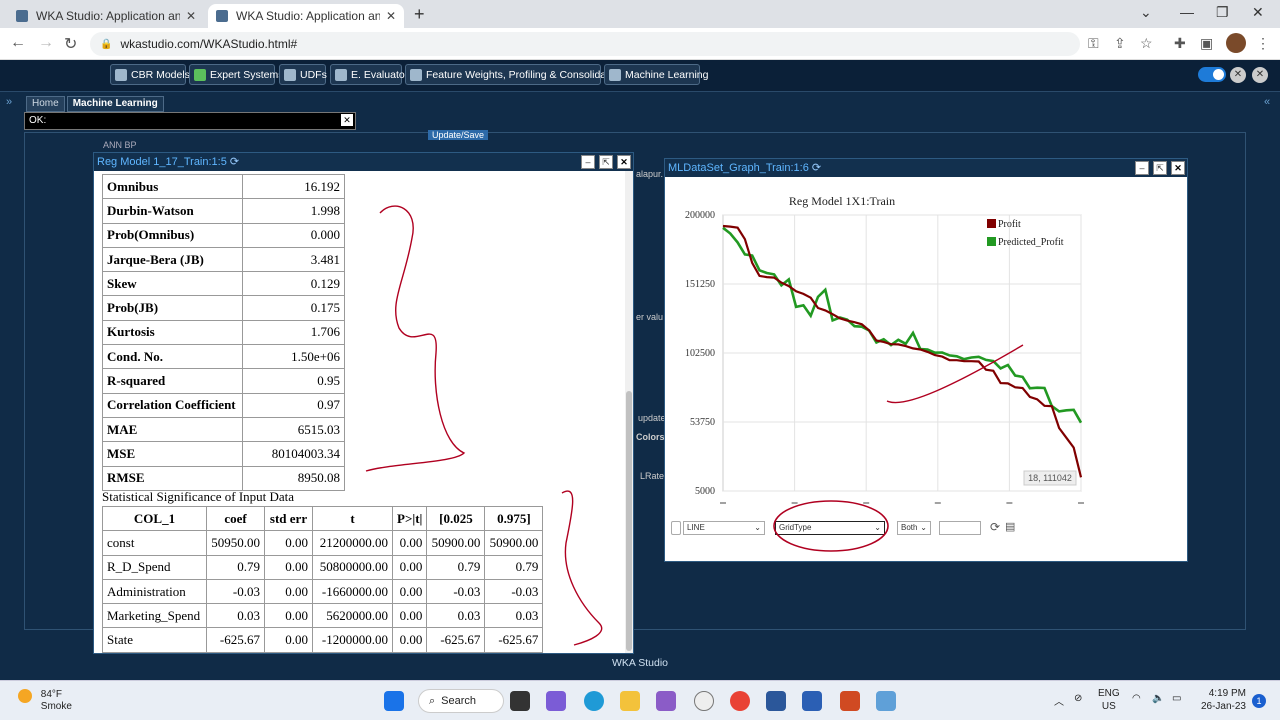  Describe the element at coordinates (594, 701) in the screenshot. I see `edge-icon` at that location.